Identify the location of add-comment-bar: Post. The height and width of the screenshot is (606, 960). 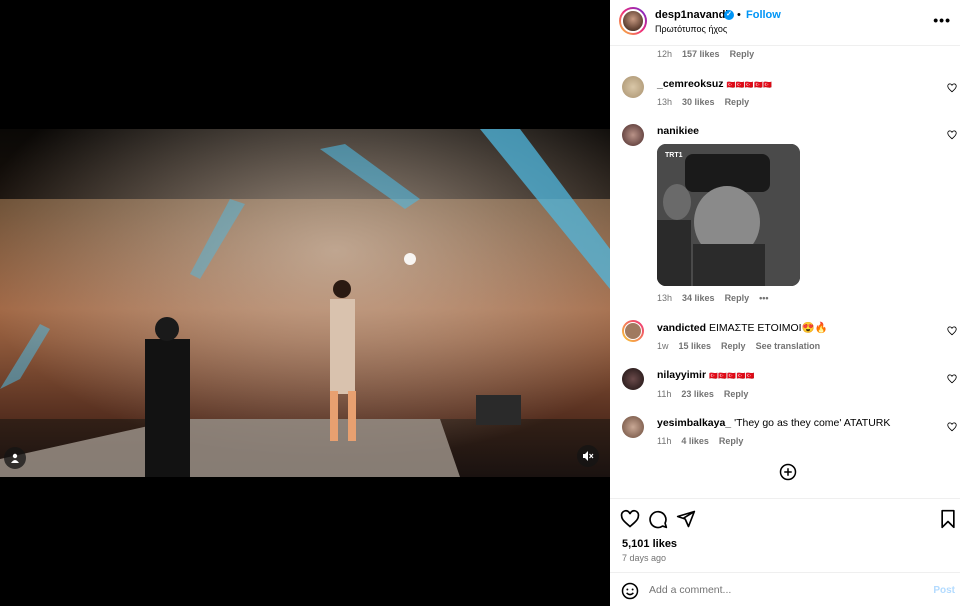
(785, 589).